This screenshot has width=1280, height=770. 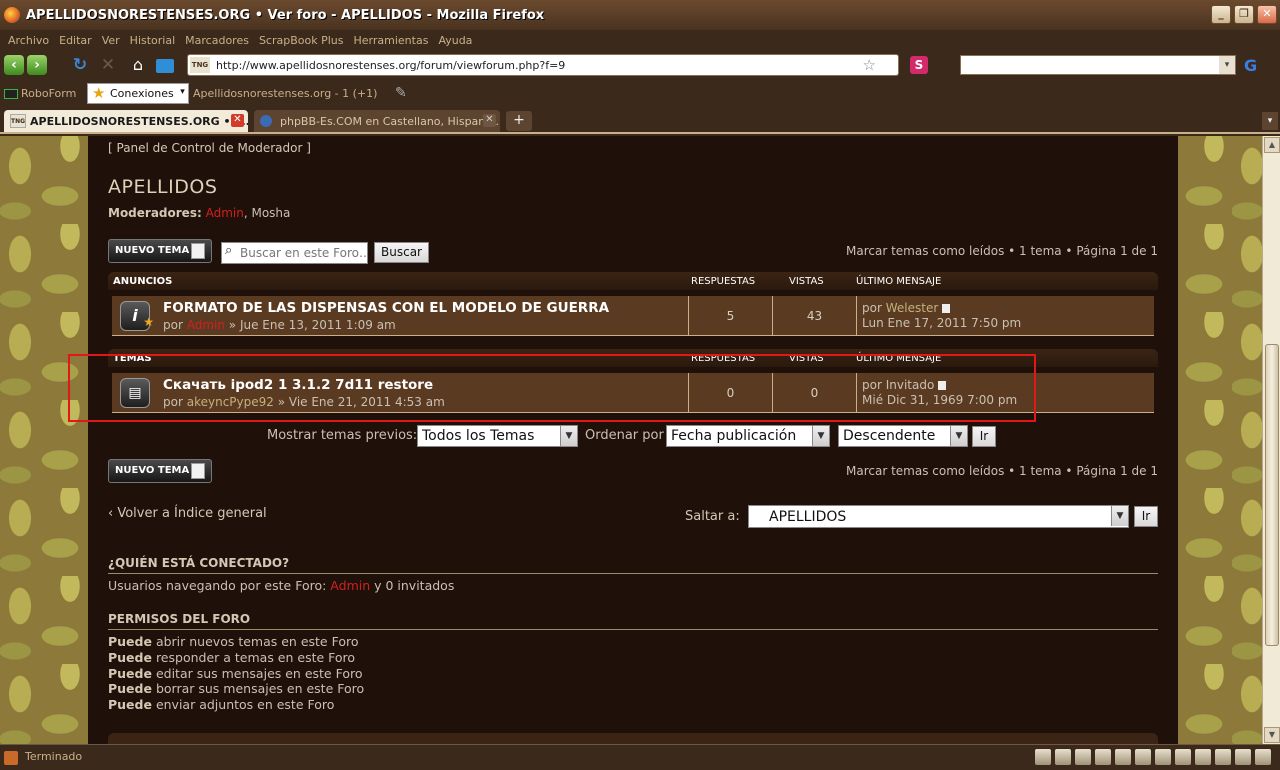 What do you see at coordinates (1043, 757) in the screenshot?
I see `addon-1-icon` at bounding box center [1043, 757].